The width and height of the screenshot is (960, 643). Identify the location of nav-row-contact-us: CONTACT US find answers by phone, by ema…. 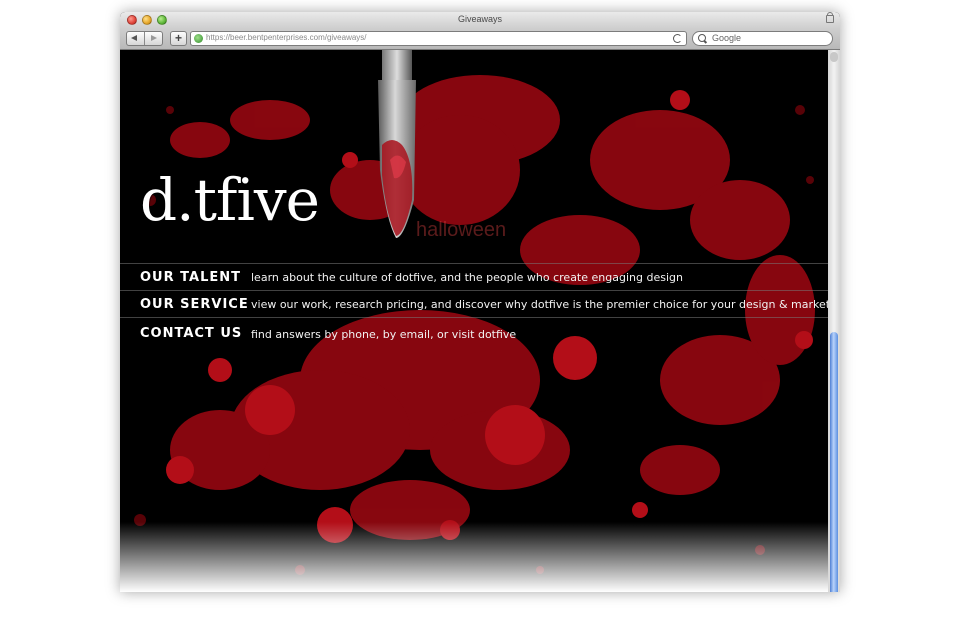
(474, 330).